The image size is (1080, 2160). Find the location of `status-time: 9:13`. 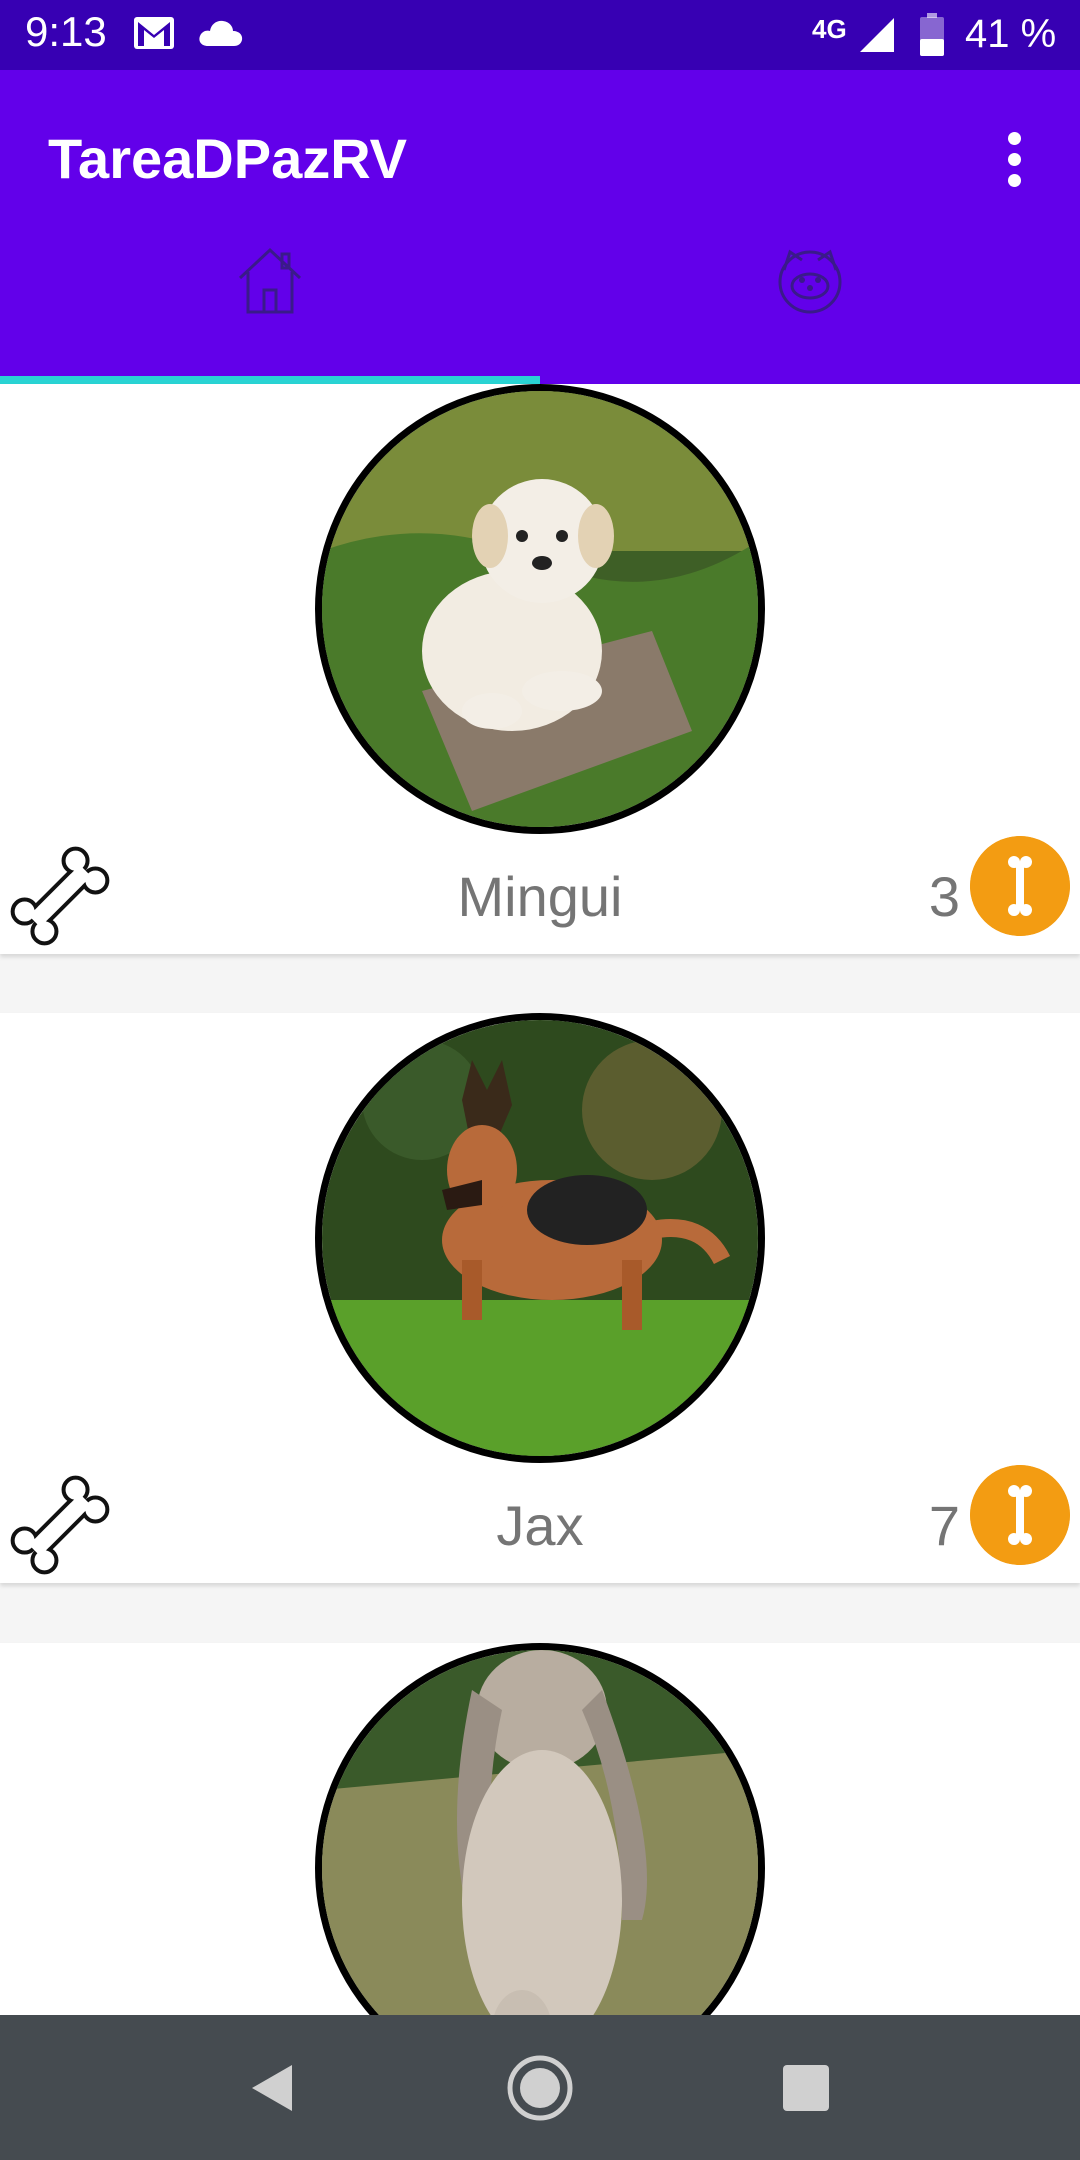

status-time: 9:13 is located at coordinates (66, 31).